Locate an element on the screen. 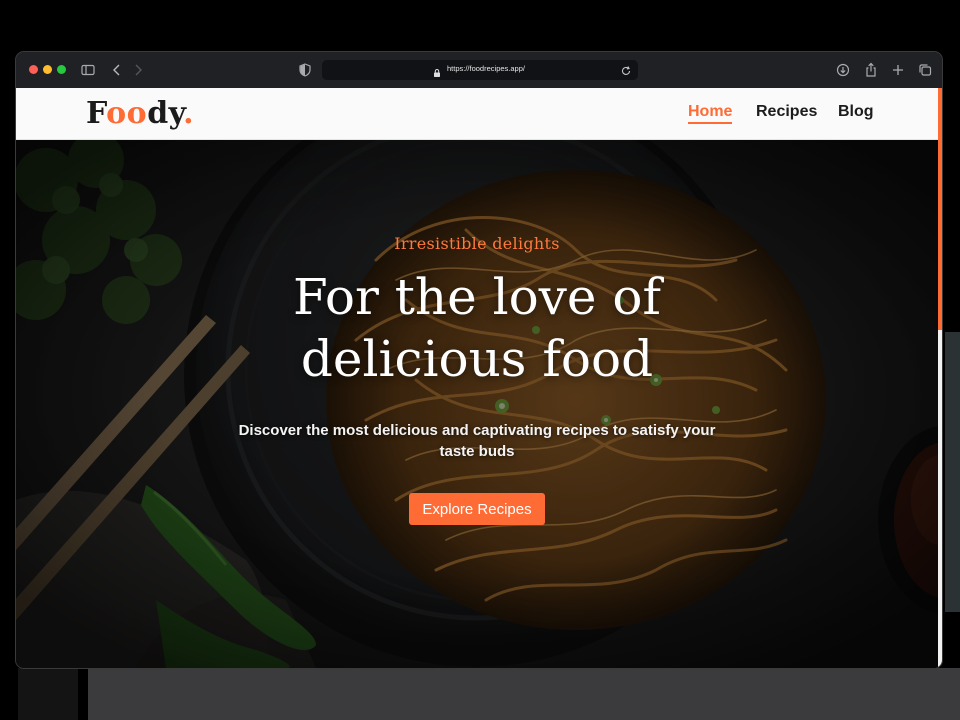  address-bar: https://foodrecipes.app/ is located at coordinates (480, 70).